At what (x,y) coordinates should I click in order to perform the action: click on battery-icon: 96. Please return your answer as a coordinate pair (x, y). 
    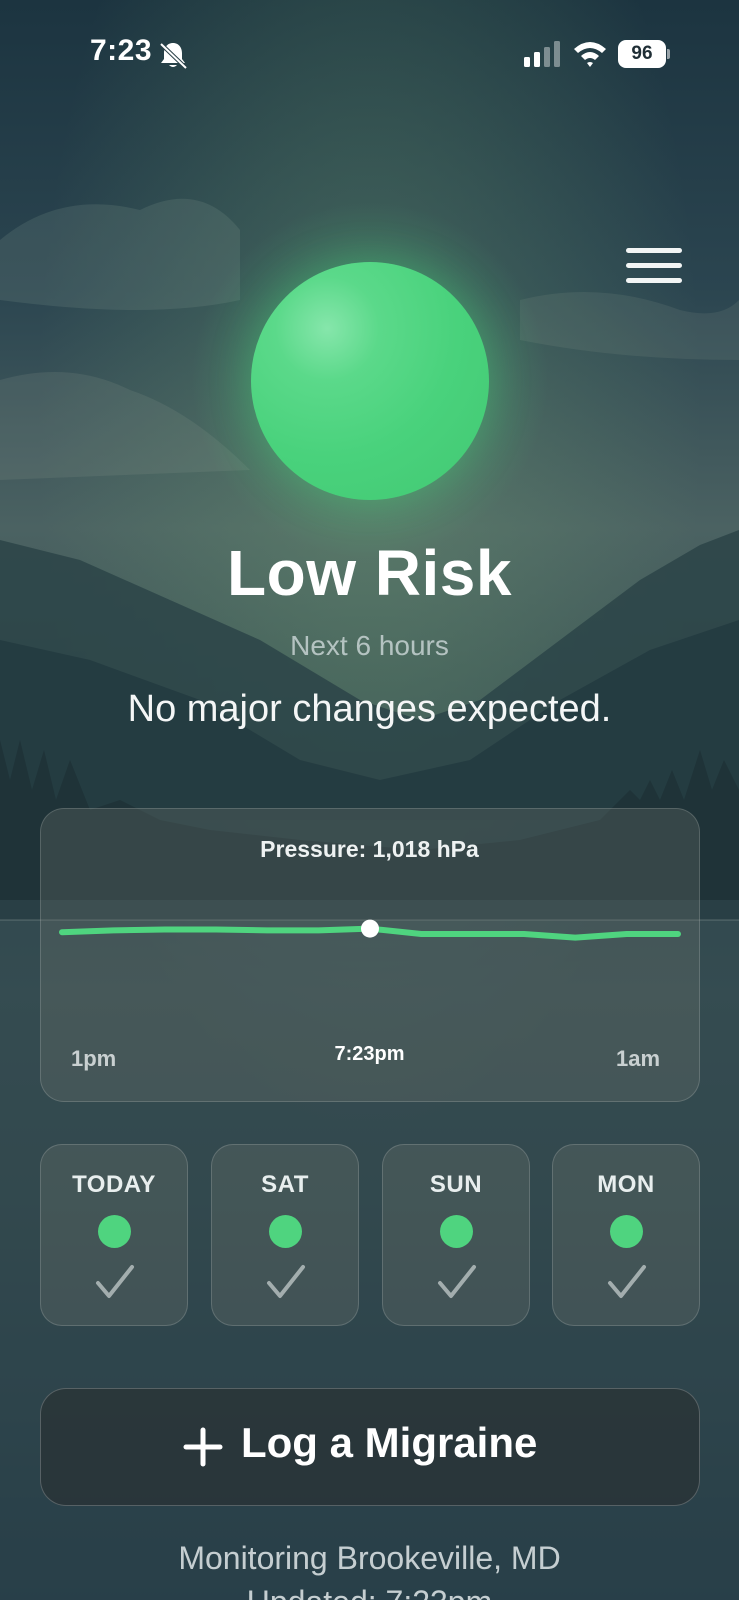
    Looking at the image, I should click on (644, 54).